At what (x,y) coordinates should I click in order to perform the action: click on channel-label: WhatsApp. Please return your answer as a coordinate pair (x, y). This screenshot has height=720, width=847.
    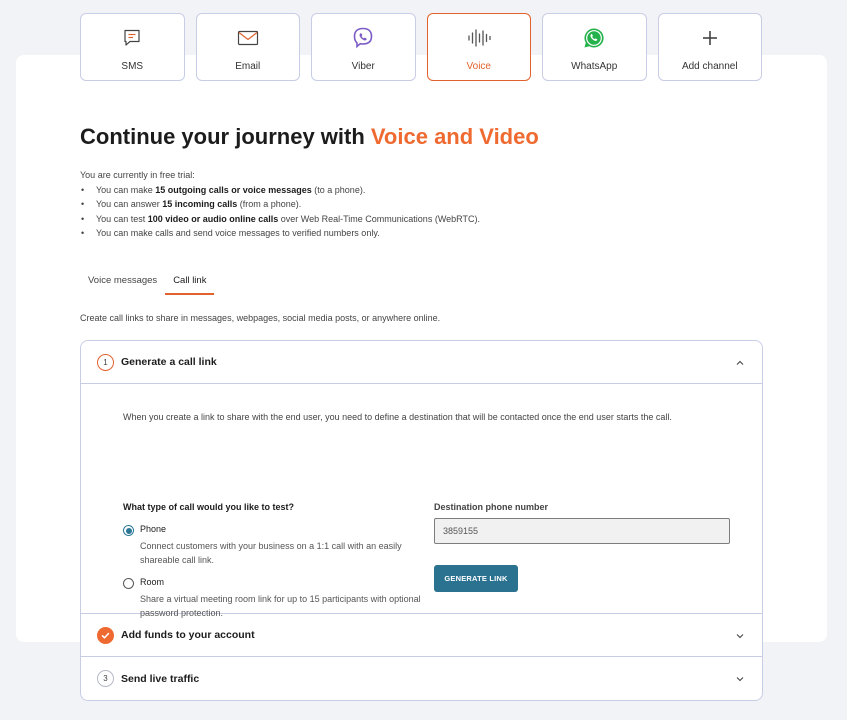
    Looking at the image, I should click on (594, 66).